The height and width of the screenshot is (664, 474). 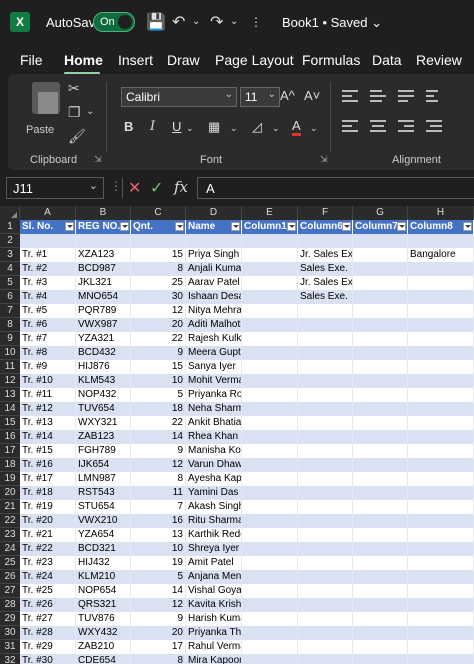 I want to click on format-painter-icon: 🖌, so click(x=77, y=136).